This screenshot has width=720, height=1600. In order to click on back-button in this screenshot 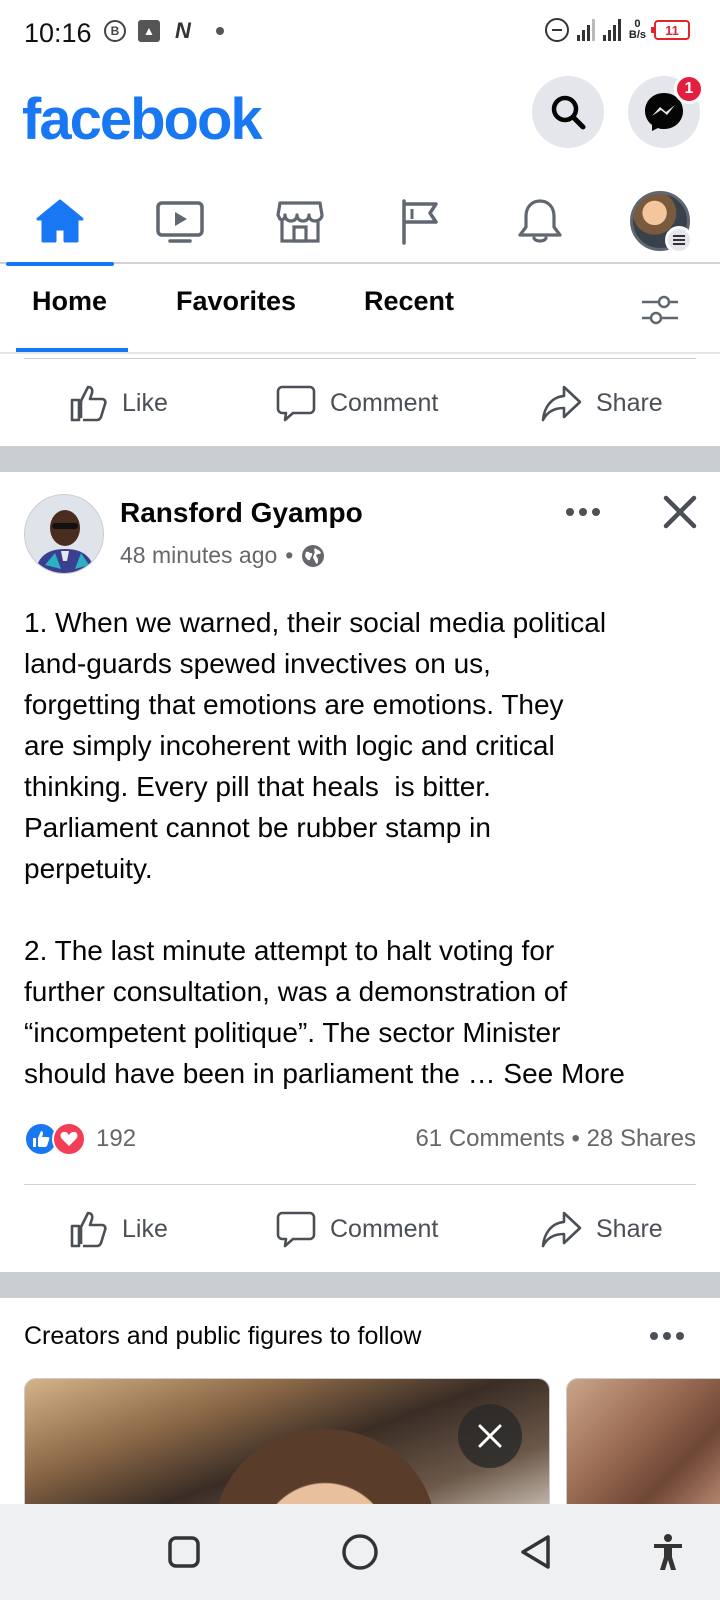, I will do `click(536, 1552)`.